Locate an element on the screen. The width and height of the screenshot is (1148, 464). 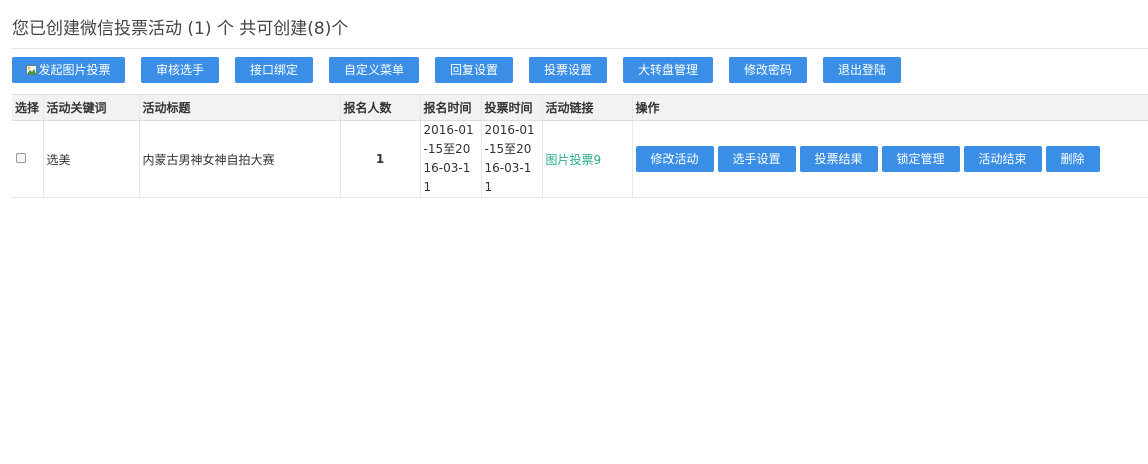
activity-link: 图片投票9 is located at coordinates (574, 160).